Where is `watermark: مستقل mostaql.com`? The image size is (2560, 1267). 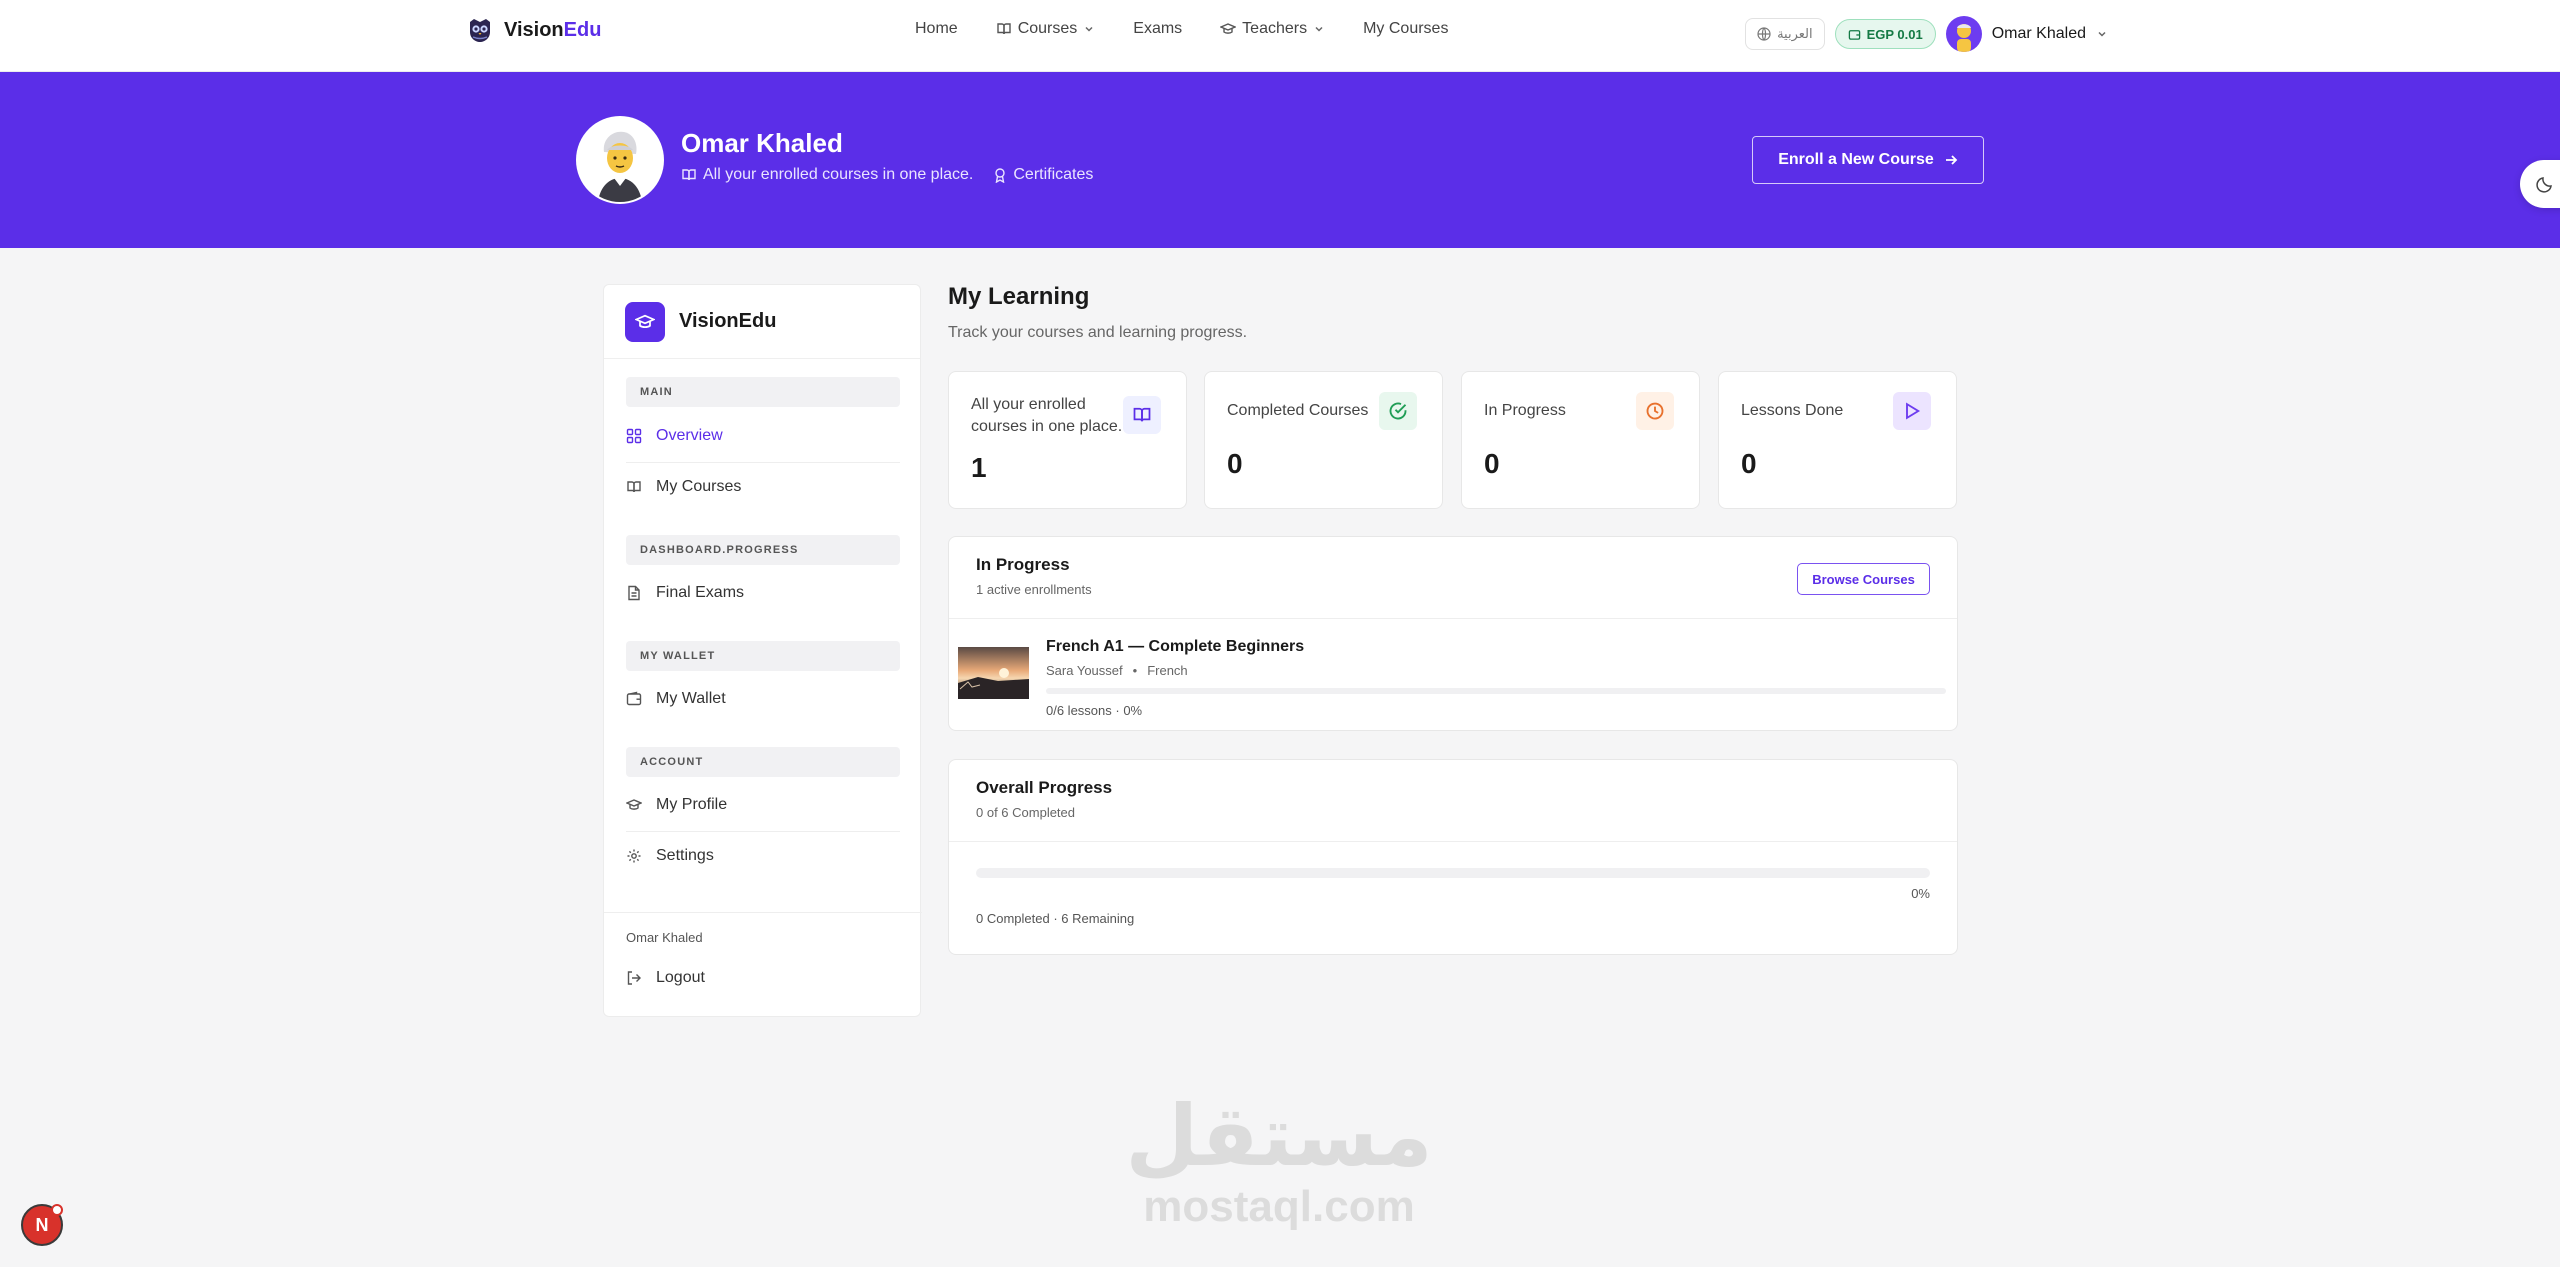
watermark: مستقل mostaql.com is located at coordinates (1279, 1159).